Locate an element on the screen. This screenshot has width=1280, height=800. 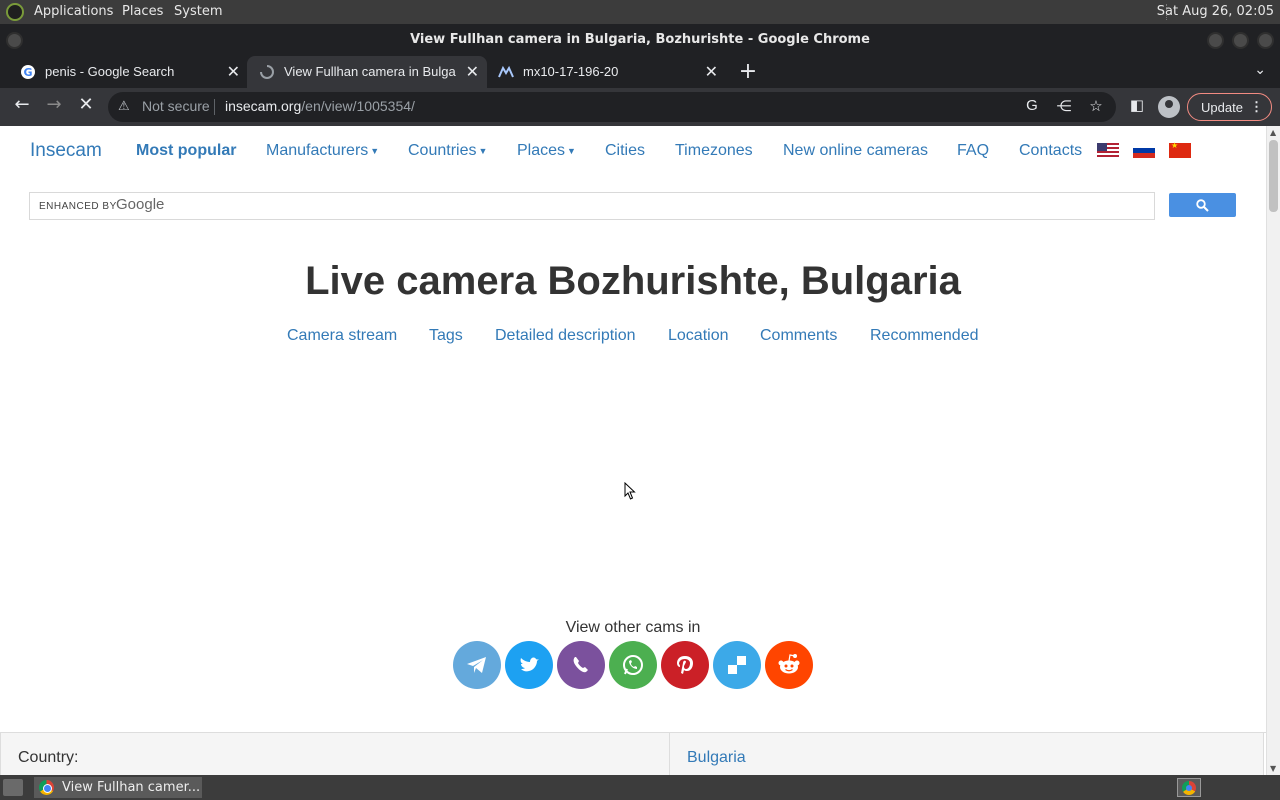
us-flag-icon is located at coordinates (1108, 150).